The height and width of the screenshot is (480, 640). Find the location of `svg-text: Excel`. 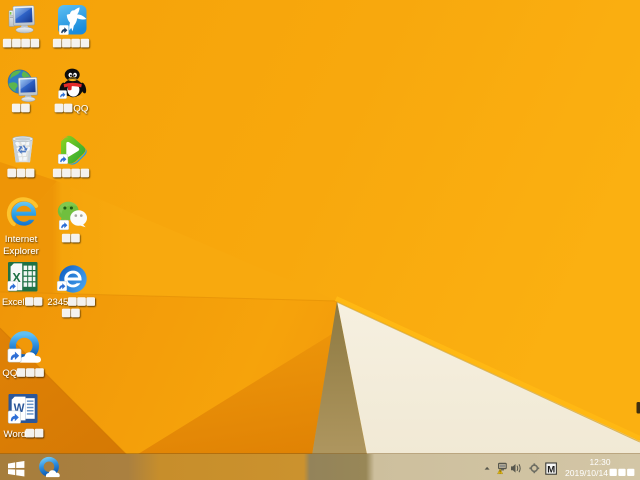

svg-text: Excel is located at coordinates (13, 302).